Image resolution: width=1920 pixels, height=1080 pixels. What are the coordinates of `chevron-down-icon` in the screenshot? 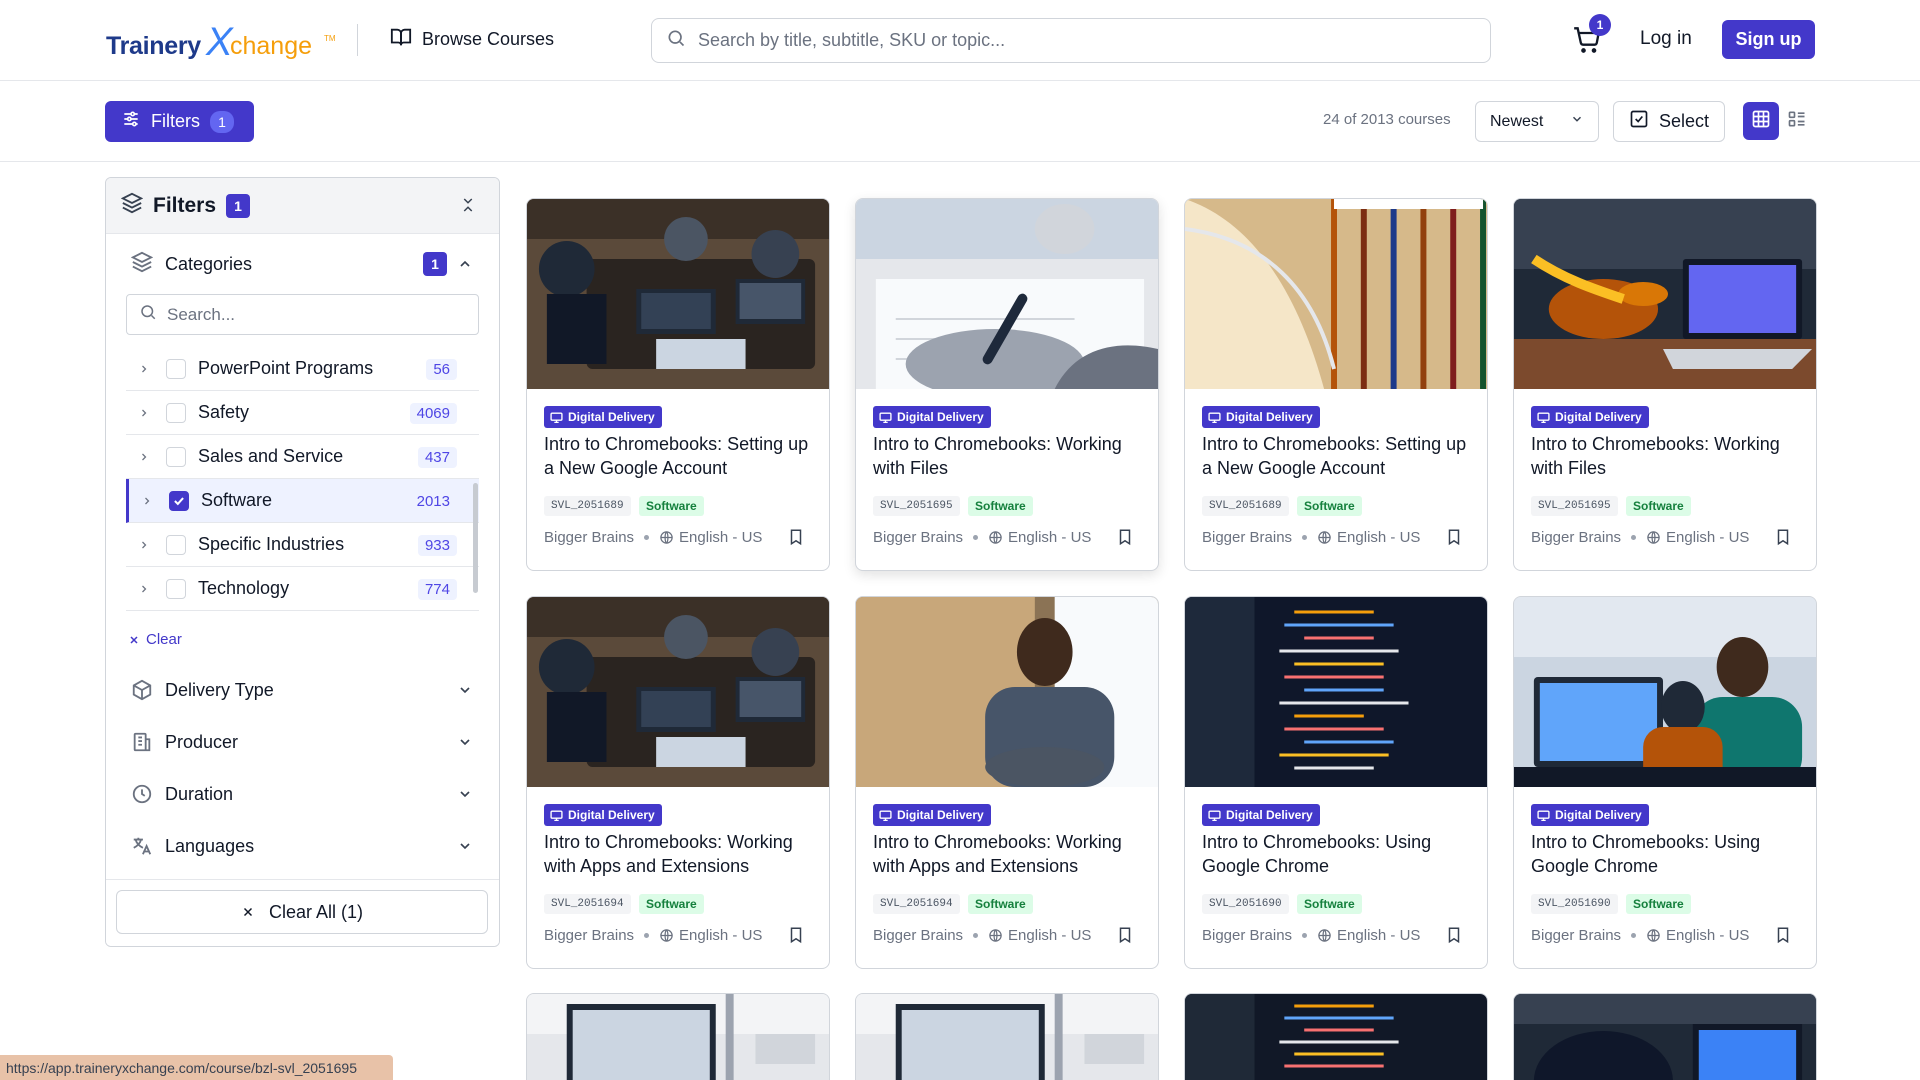 It's located at (1577, 121).